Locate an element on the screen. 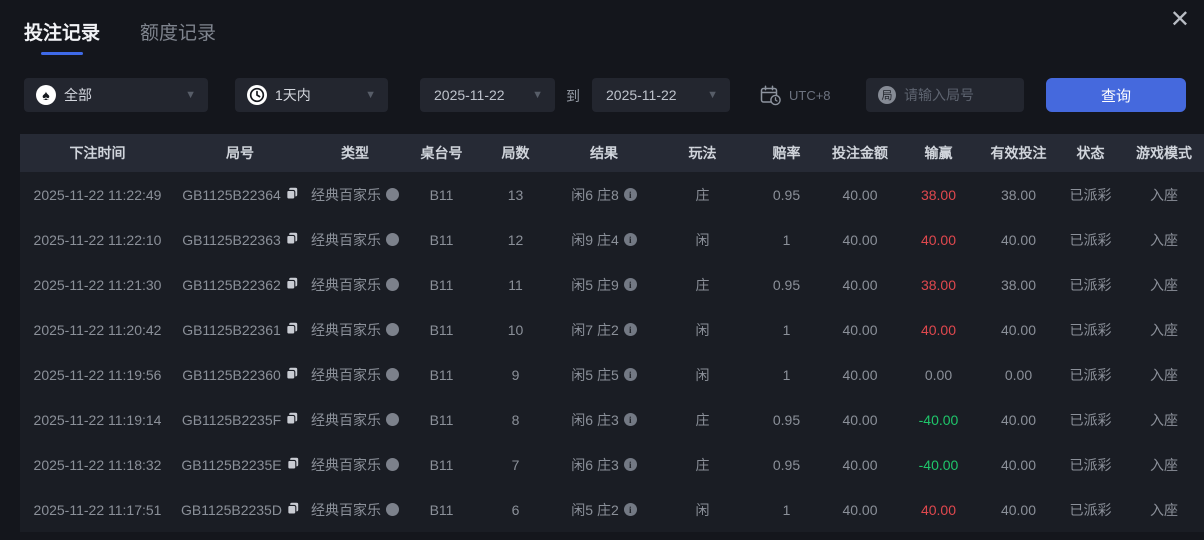  header-round-id: 局号 is located at coordinates (240, 153).